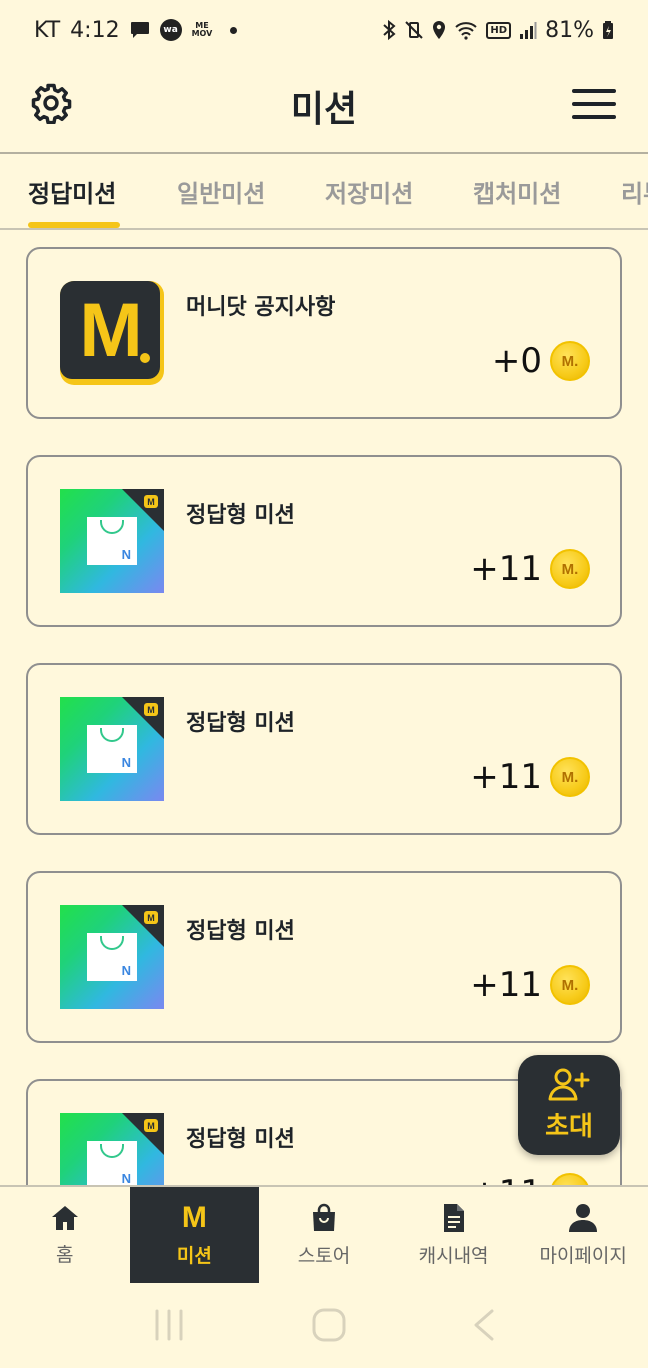 Image resolution: width=648 pixels, height=1368 pixels. I want to click on invite-label: 초대, so click(569, 1126).